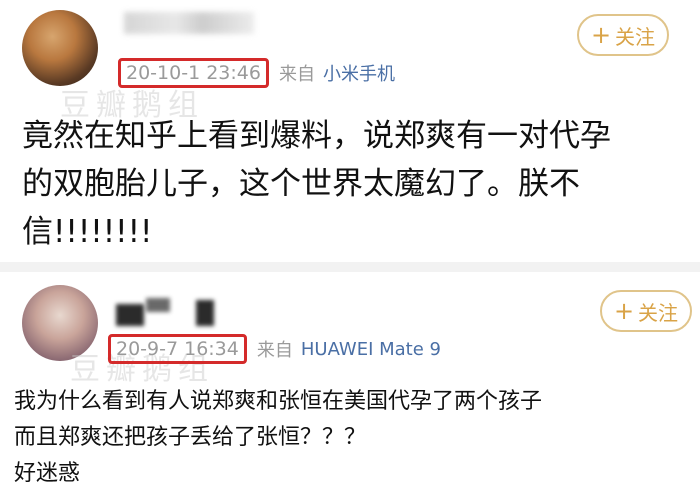  What do you see at coordinates (371, 349) in the screenshot?
I see `device-link: HUAWEI Mate 9` at bounding box center [371, 349].